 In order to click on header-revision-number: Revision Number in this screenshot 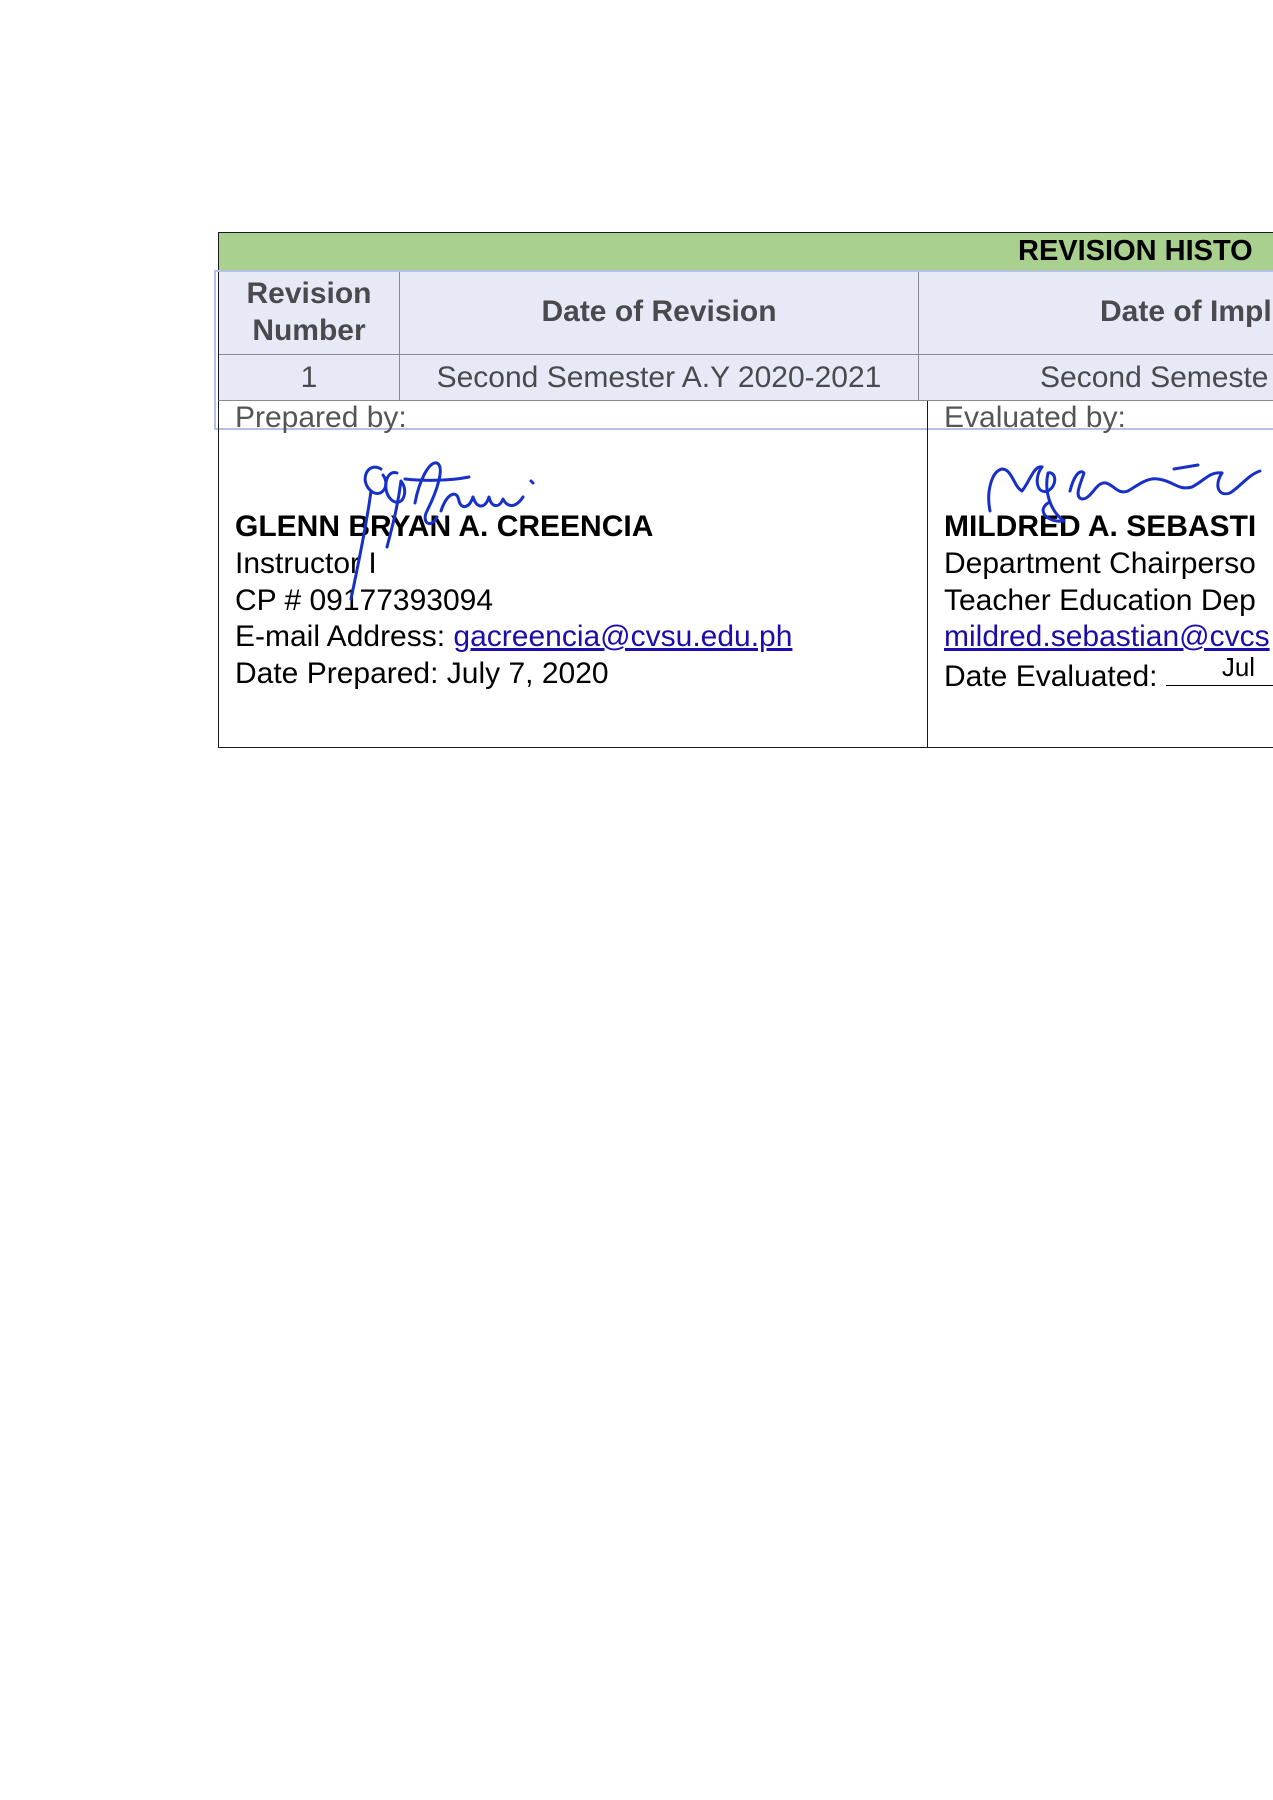, I will do `click(309, 312)`.